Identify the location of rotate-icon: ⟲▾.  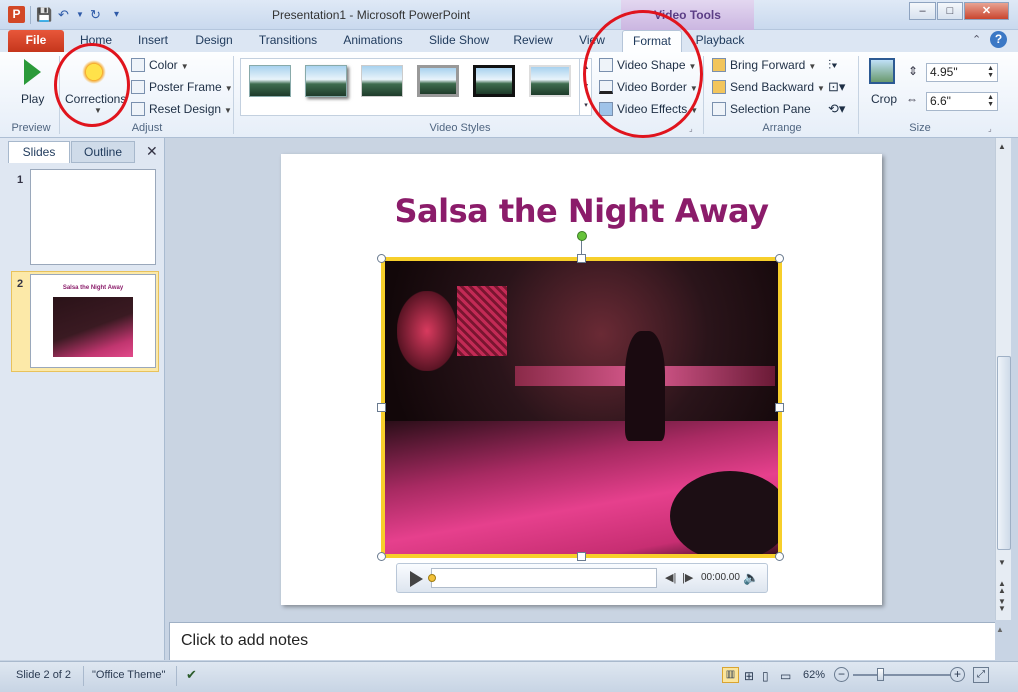
(836, 109).